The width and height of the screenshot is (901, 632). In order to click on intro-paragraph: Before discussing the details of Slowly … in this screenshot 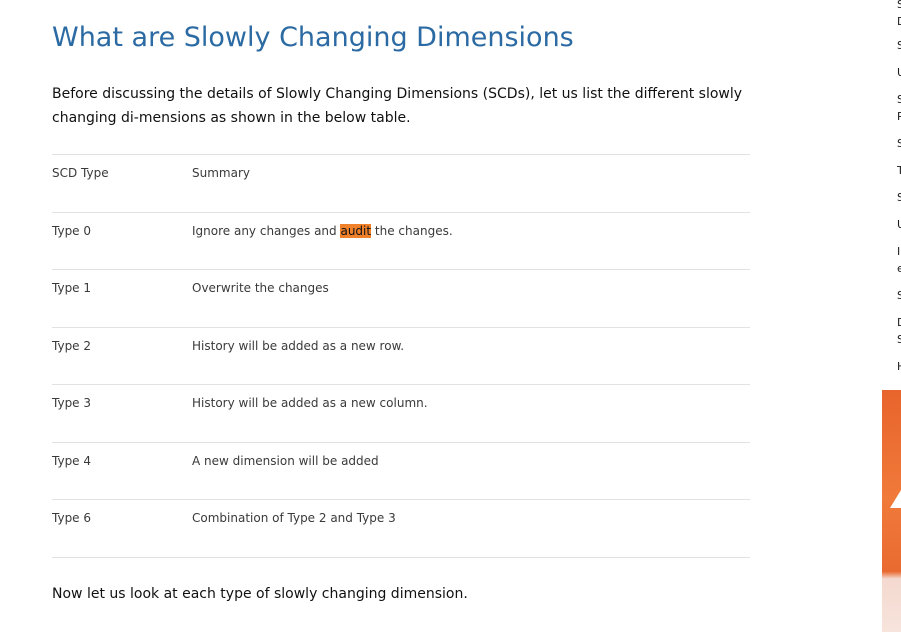, I will do `click(397, 106)`.